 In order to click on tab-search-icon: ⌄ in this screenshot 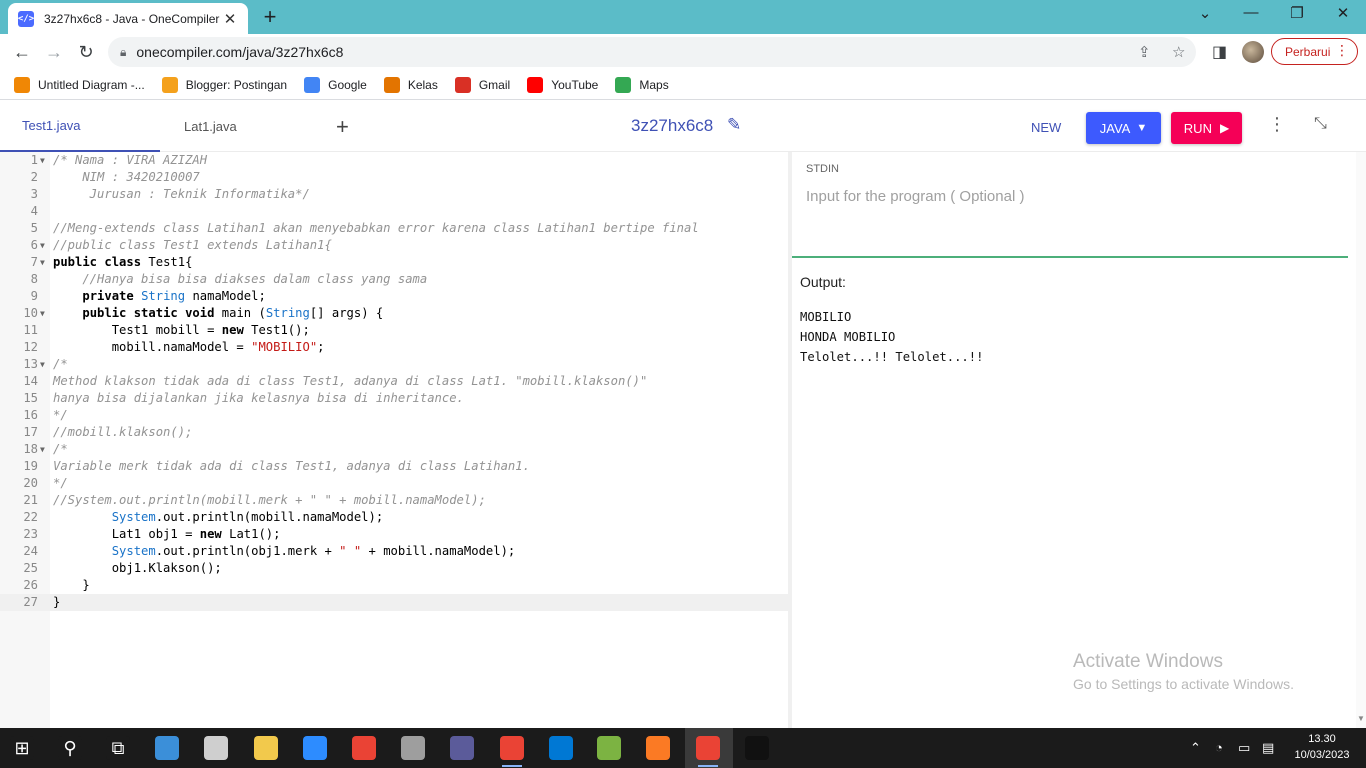, I will do `click(1205, 13)`.